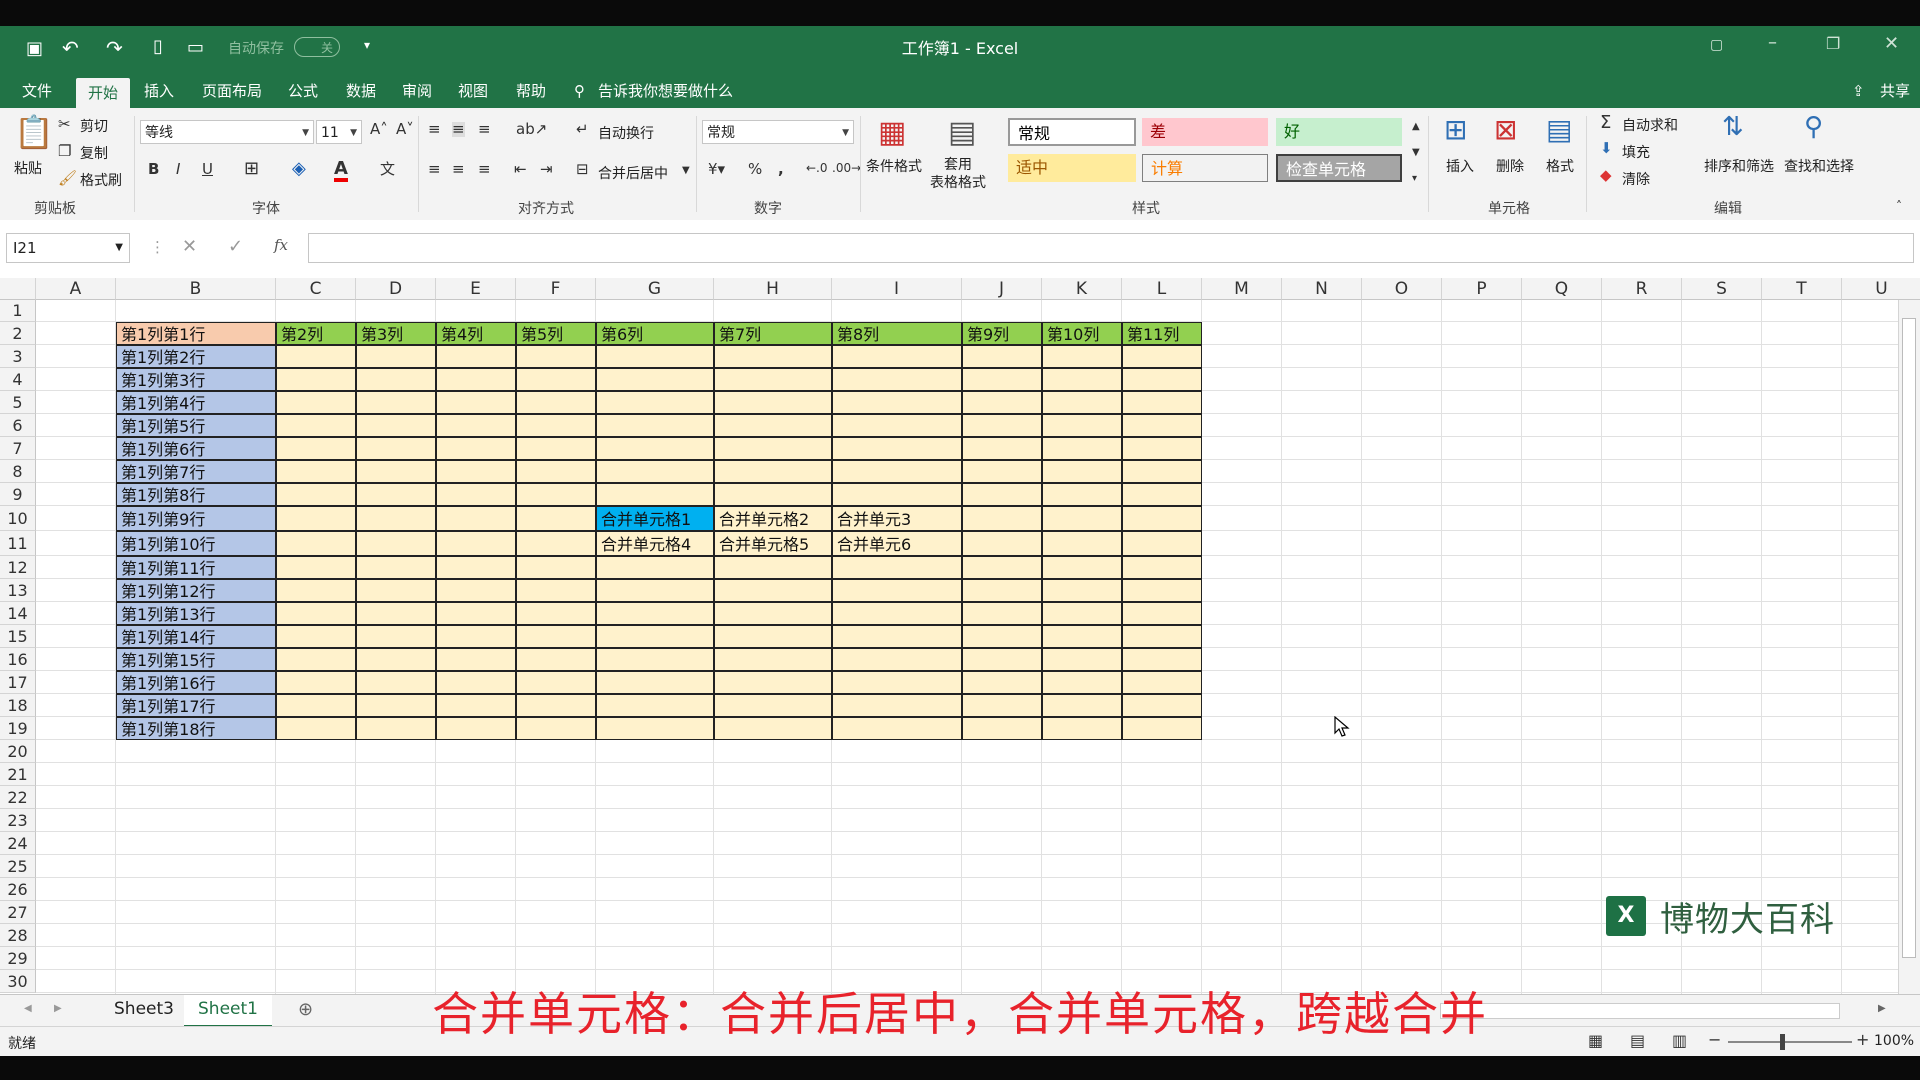  I want to click on table-row-label: 第1列第11行, so click(196, 567).